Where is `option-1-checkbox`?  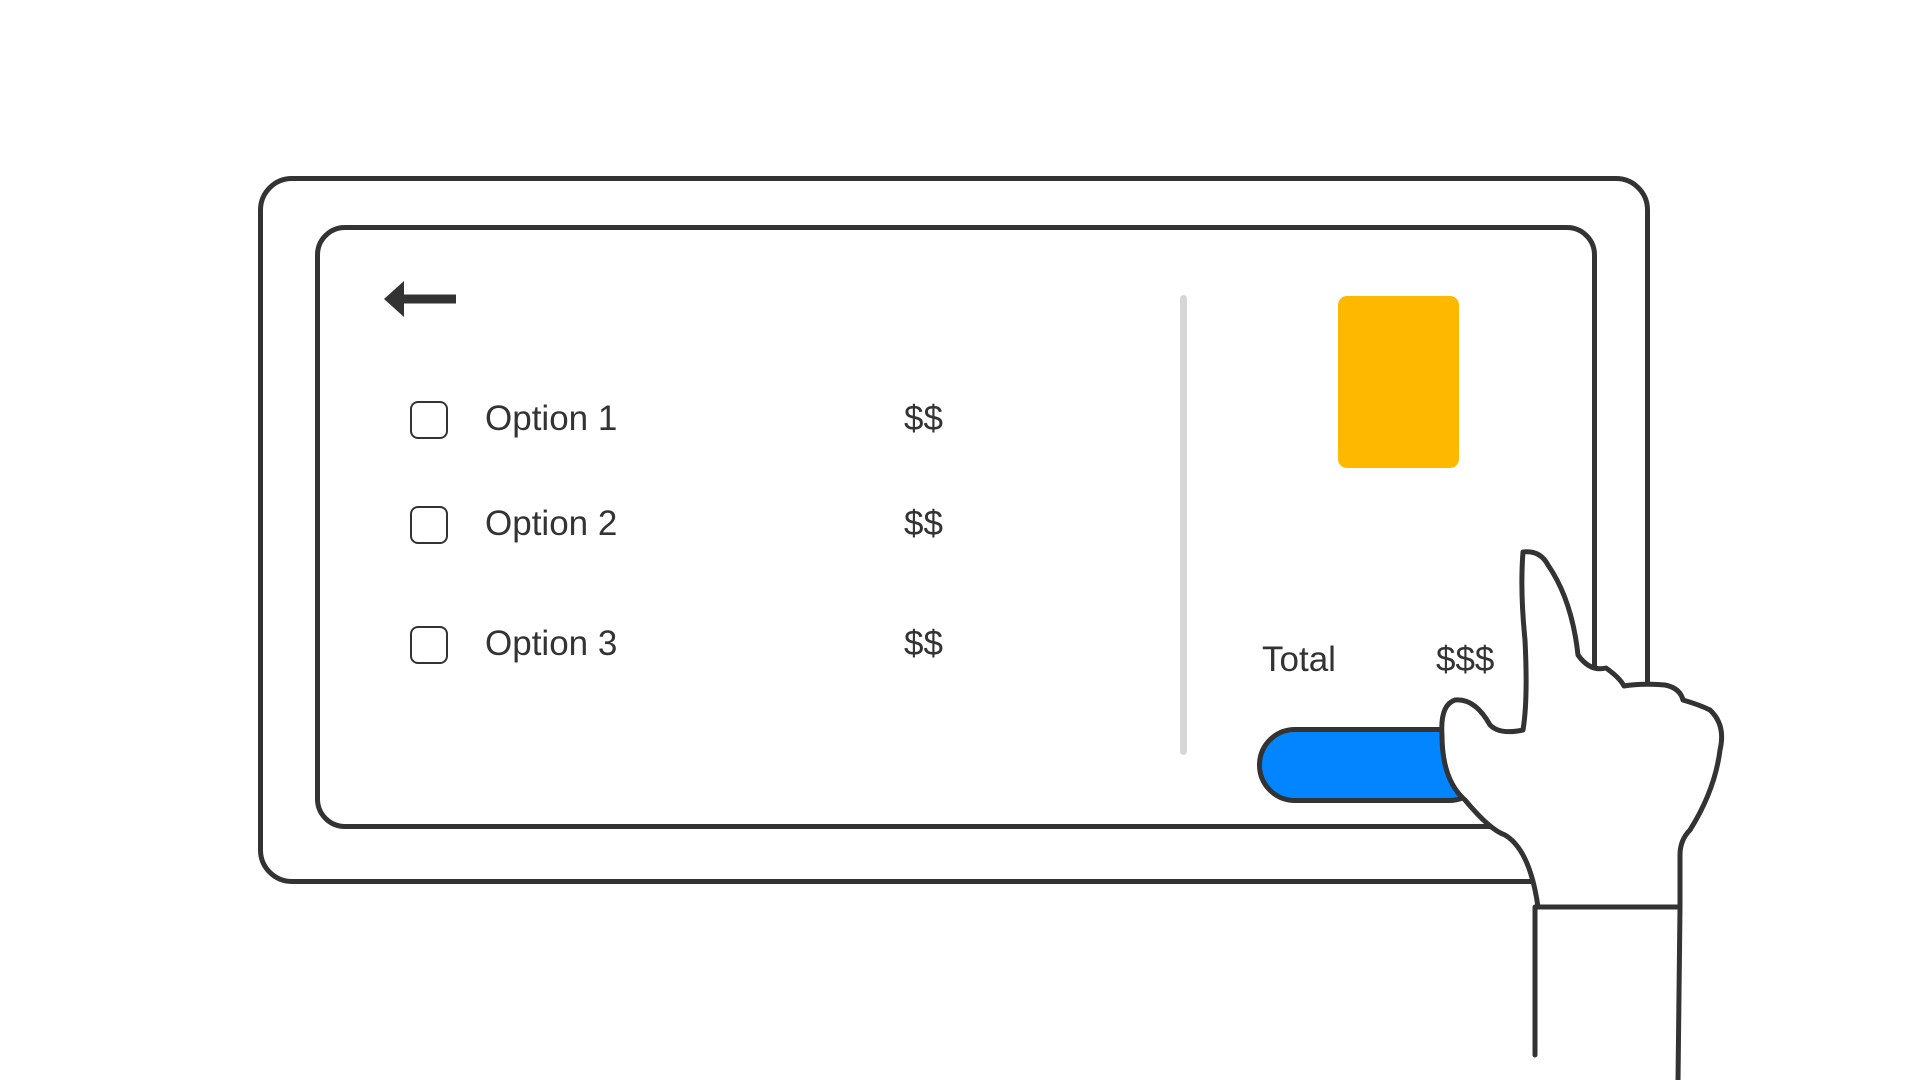
option-1-checkbox is located at coordinates (429, 420).